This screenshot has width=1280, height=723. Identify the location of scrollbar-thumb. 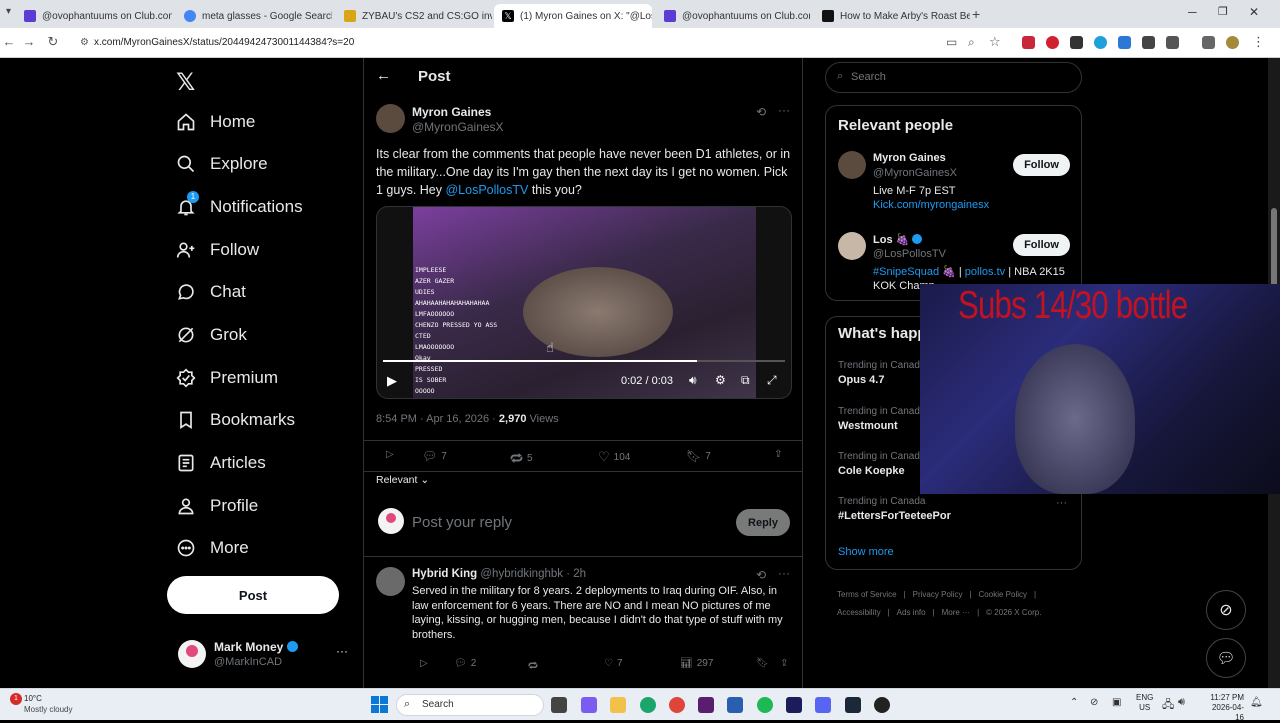
(1274, 248).